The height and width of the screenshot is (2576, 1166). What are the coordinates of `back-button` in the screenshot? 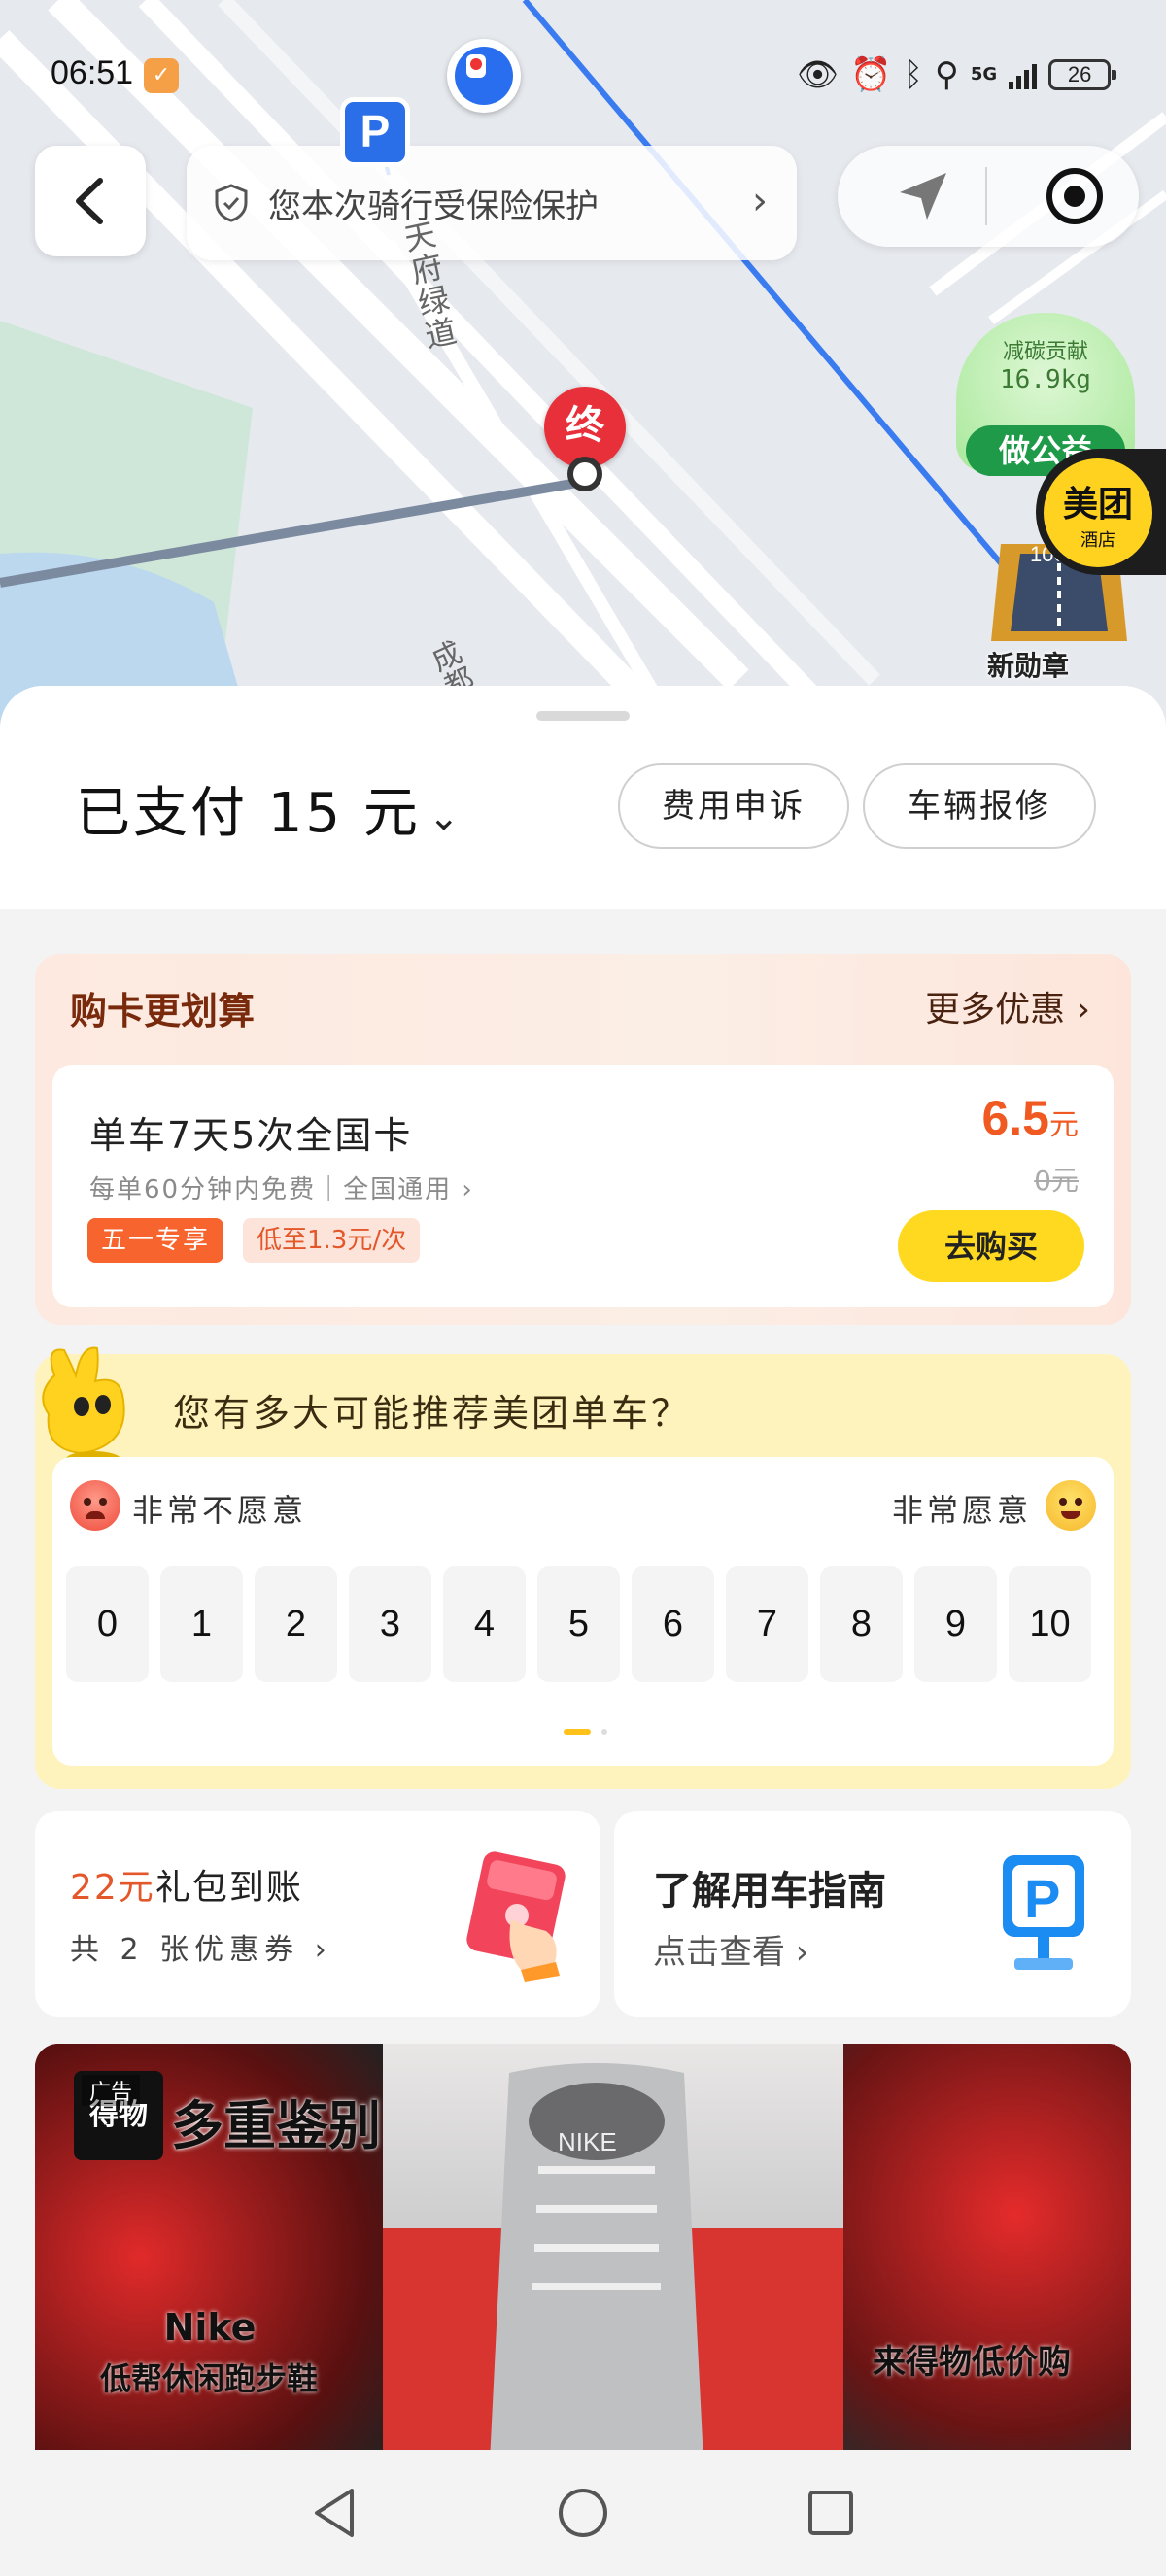 It's located at (90, 201).